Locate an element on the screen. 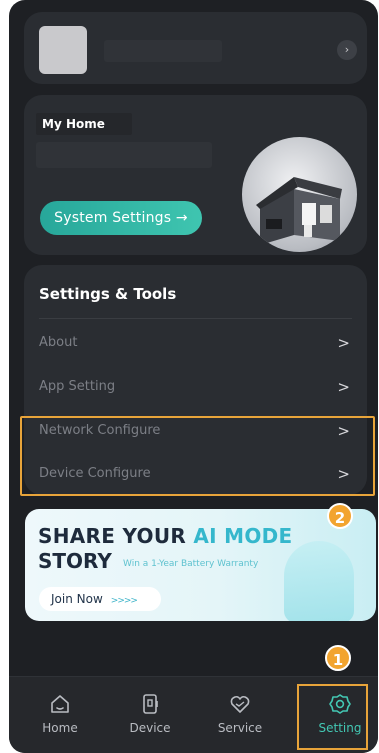  house-illustration is located at coordinates (299, 194).